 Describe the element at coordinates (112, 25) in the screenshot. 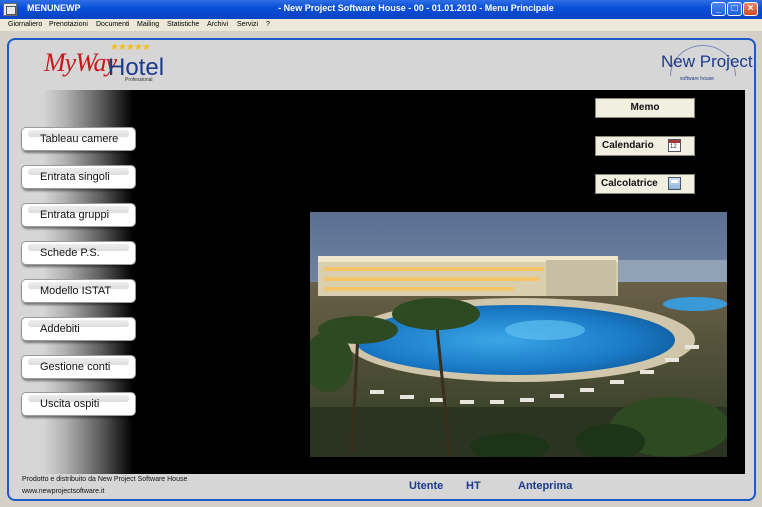

I see `menu-documenti: Documenti` at that location.